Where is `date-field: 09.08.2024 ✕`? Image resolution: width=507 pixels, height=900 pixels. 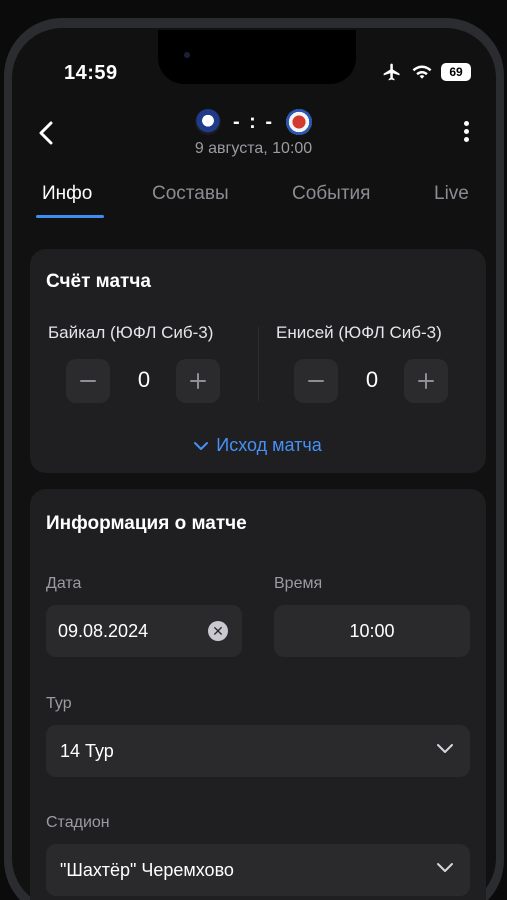 date-field: 09.08.2024 ✕ is located at coordinates (144, 631).